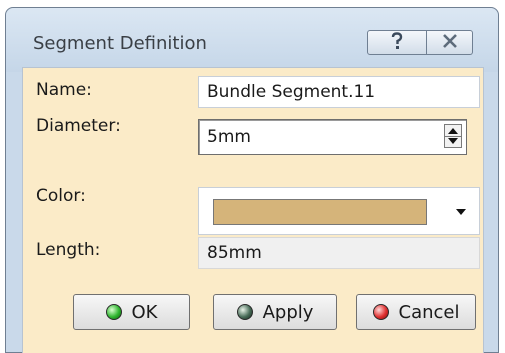 This screenshot has width=505, height=353. What do you see at coordinates (339, 253) in the screenshot?
I see `length-field: 85mm` at bounding box center [339, 253].